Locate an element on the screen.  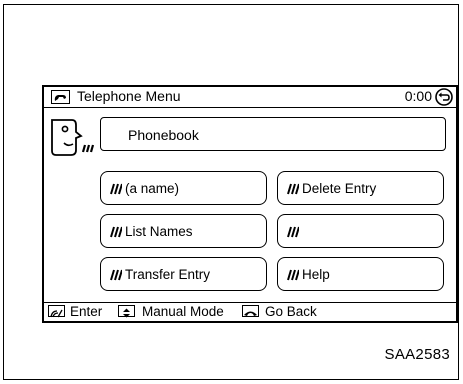
transfer-entry-button: Transfer Entry is located at coordinates (183, 274).